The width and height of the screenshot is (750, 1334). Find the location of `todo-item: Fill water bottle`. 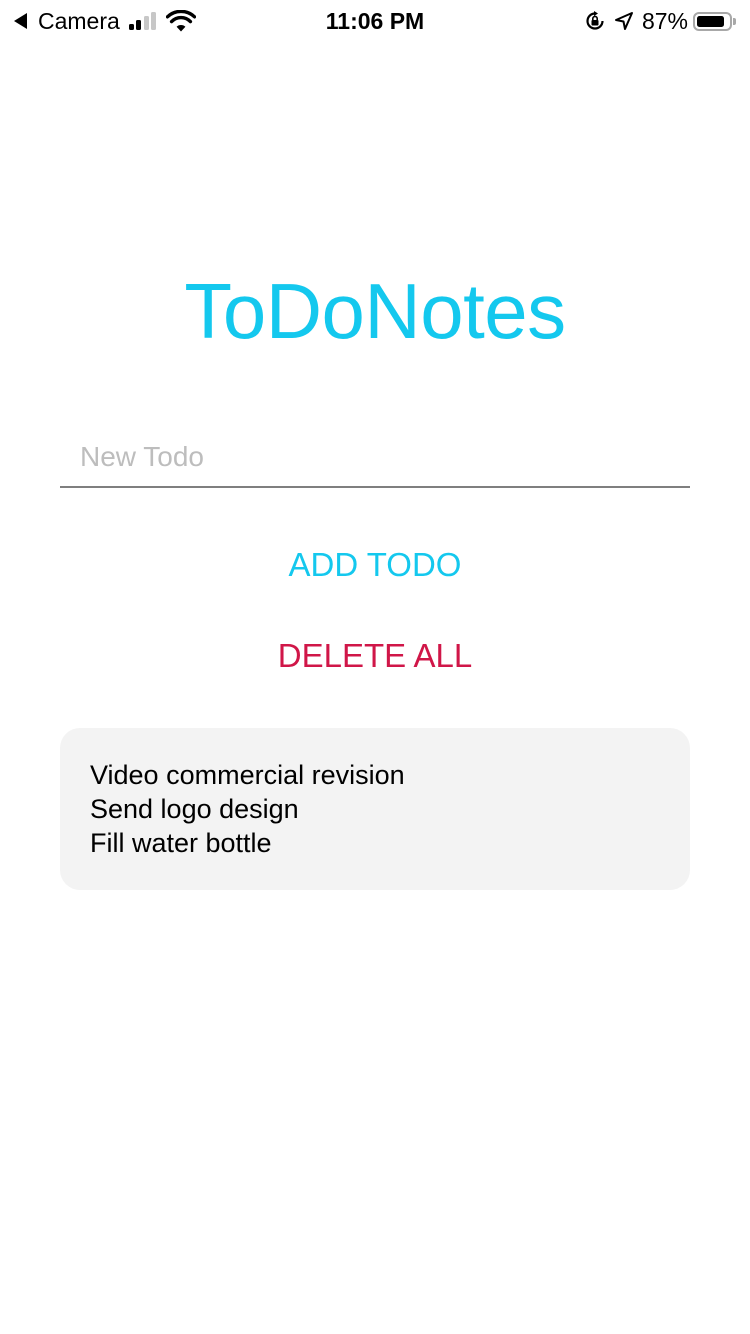

todo-item: Fill water bottle is located at coordinates (181, 843).